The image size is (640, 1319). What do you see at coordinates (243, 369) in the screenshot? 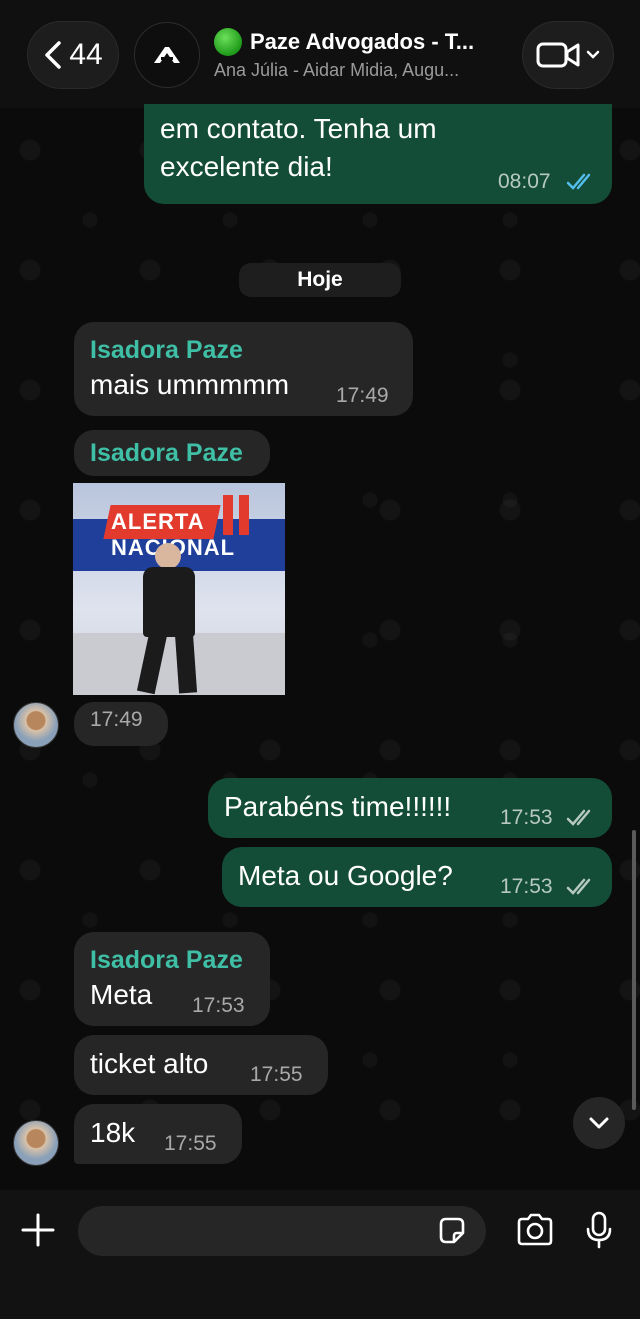
I see `incoming-message: Isadora Paze mais ummmmm 17:49` at bounding box center [243, 369].